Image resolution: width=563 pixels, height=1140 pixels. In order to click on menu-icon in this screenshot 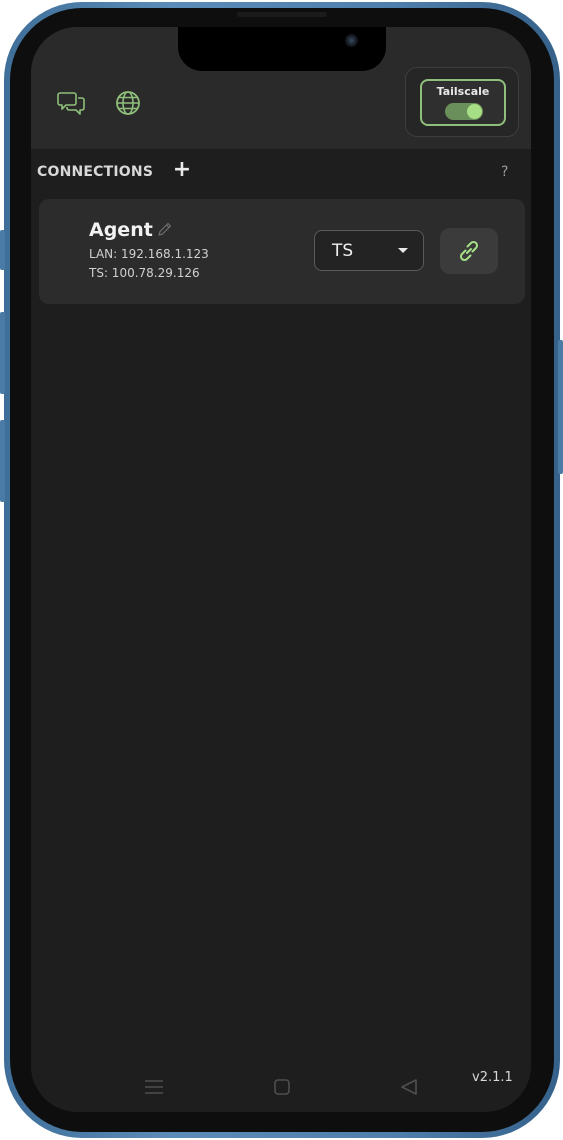, I will do `click(154, 1087)`.